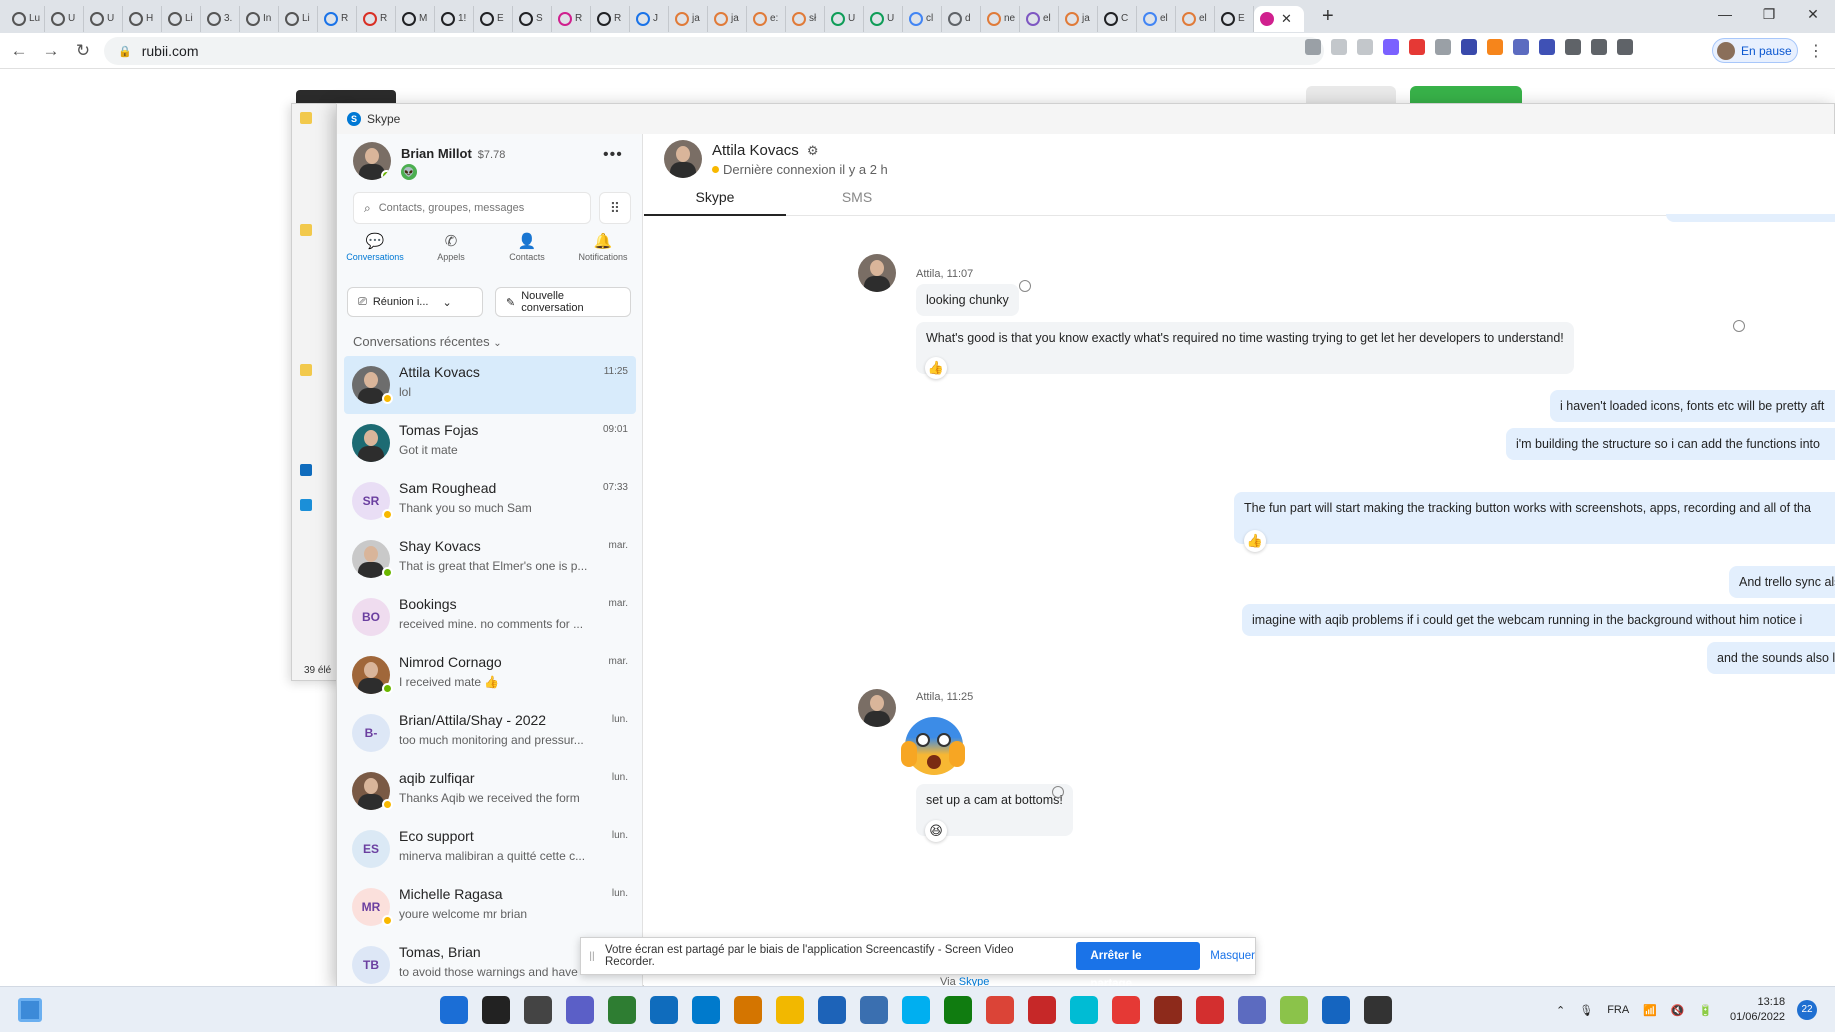 This screenshot has width=1835, height=1032. I want to click on vscode-icon, so click(706, 1010).